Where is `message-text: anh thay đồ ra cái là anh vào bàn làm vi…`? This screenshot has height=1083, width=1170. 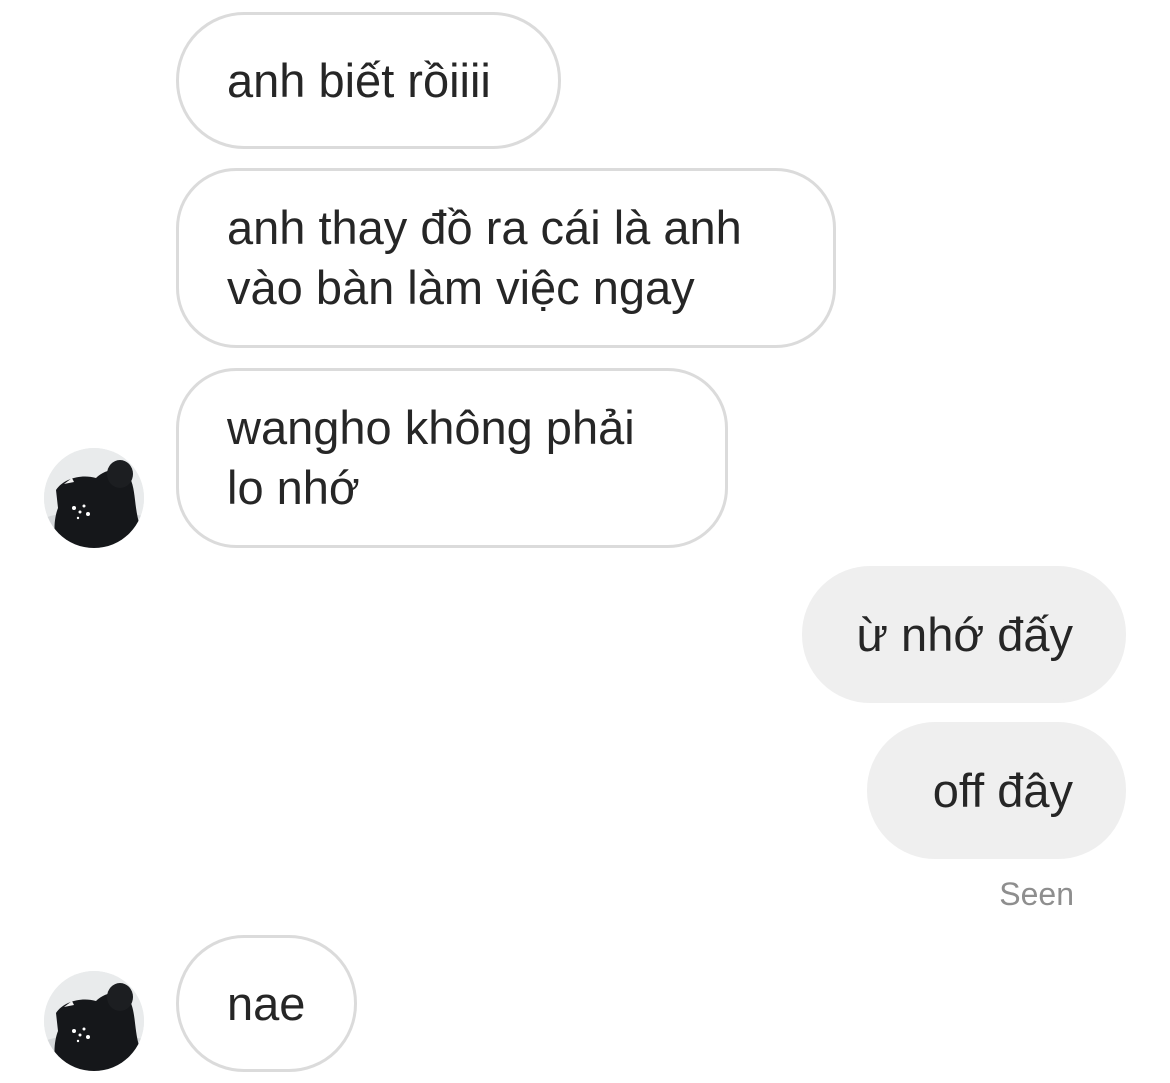
message-text: anh thay đồ ra cái là anh vào bàn làm vi… is located at coordinates (484, 257).